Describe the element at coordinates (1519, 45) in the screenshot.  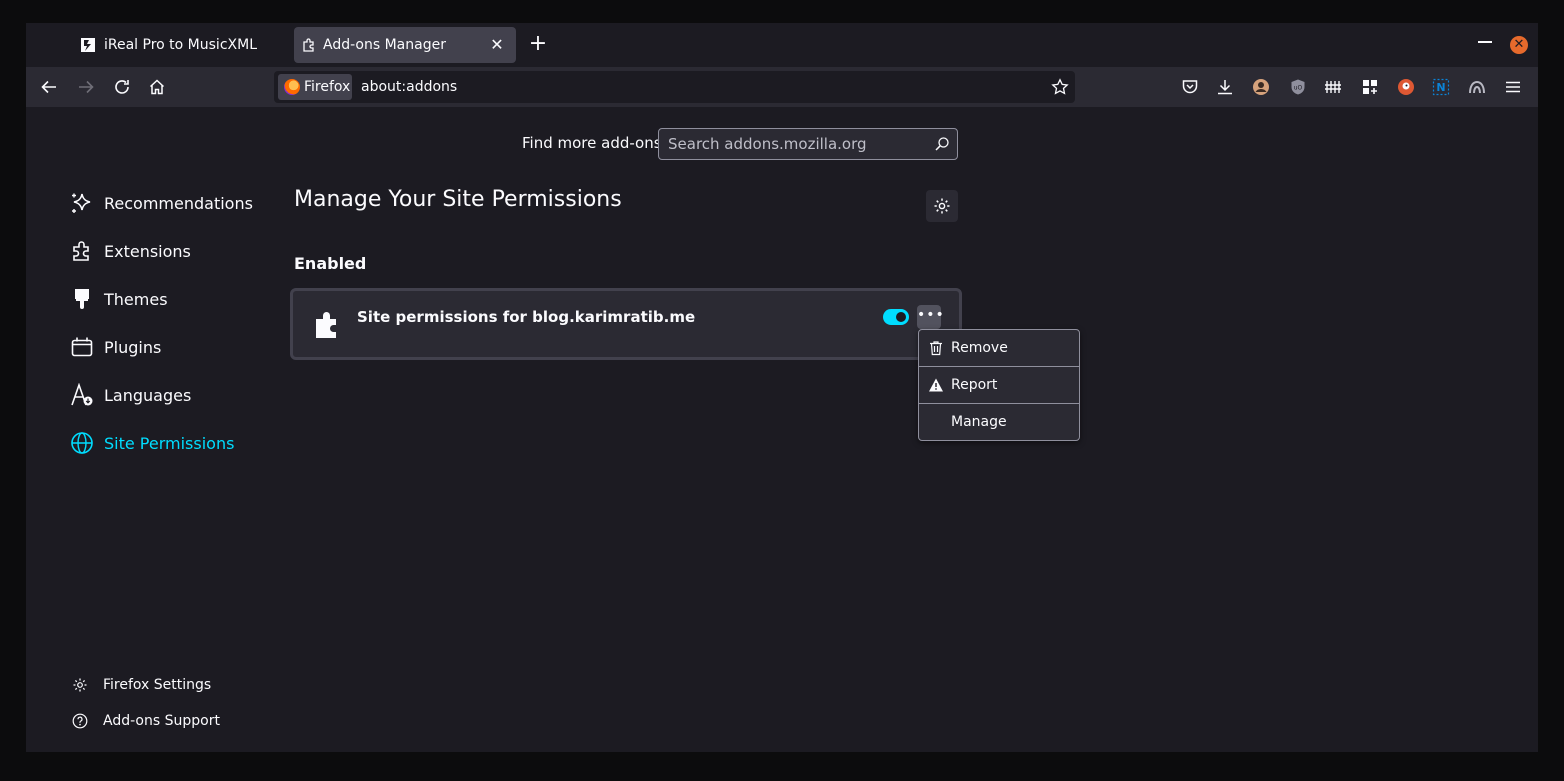
I see `close-window-button: ✕` at that location.